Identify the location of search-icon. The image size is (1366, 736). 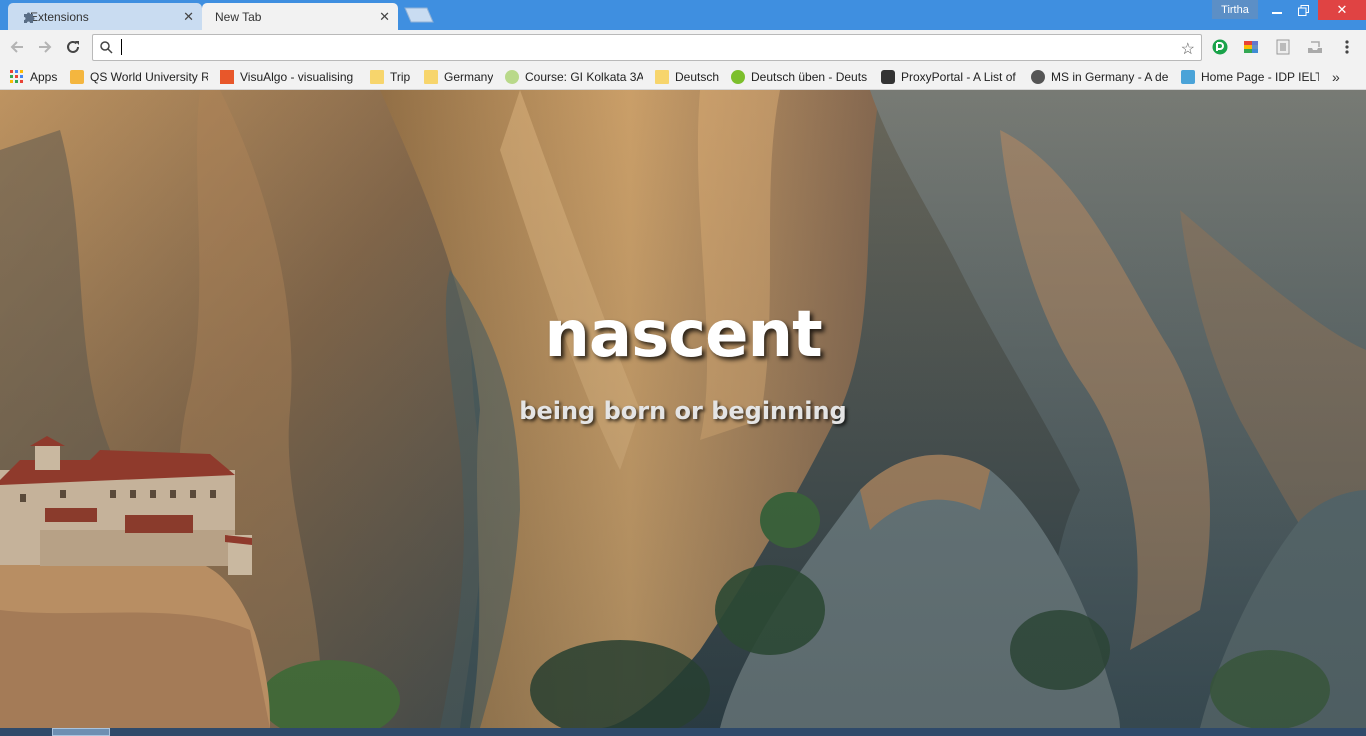
(106, 50).